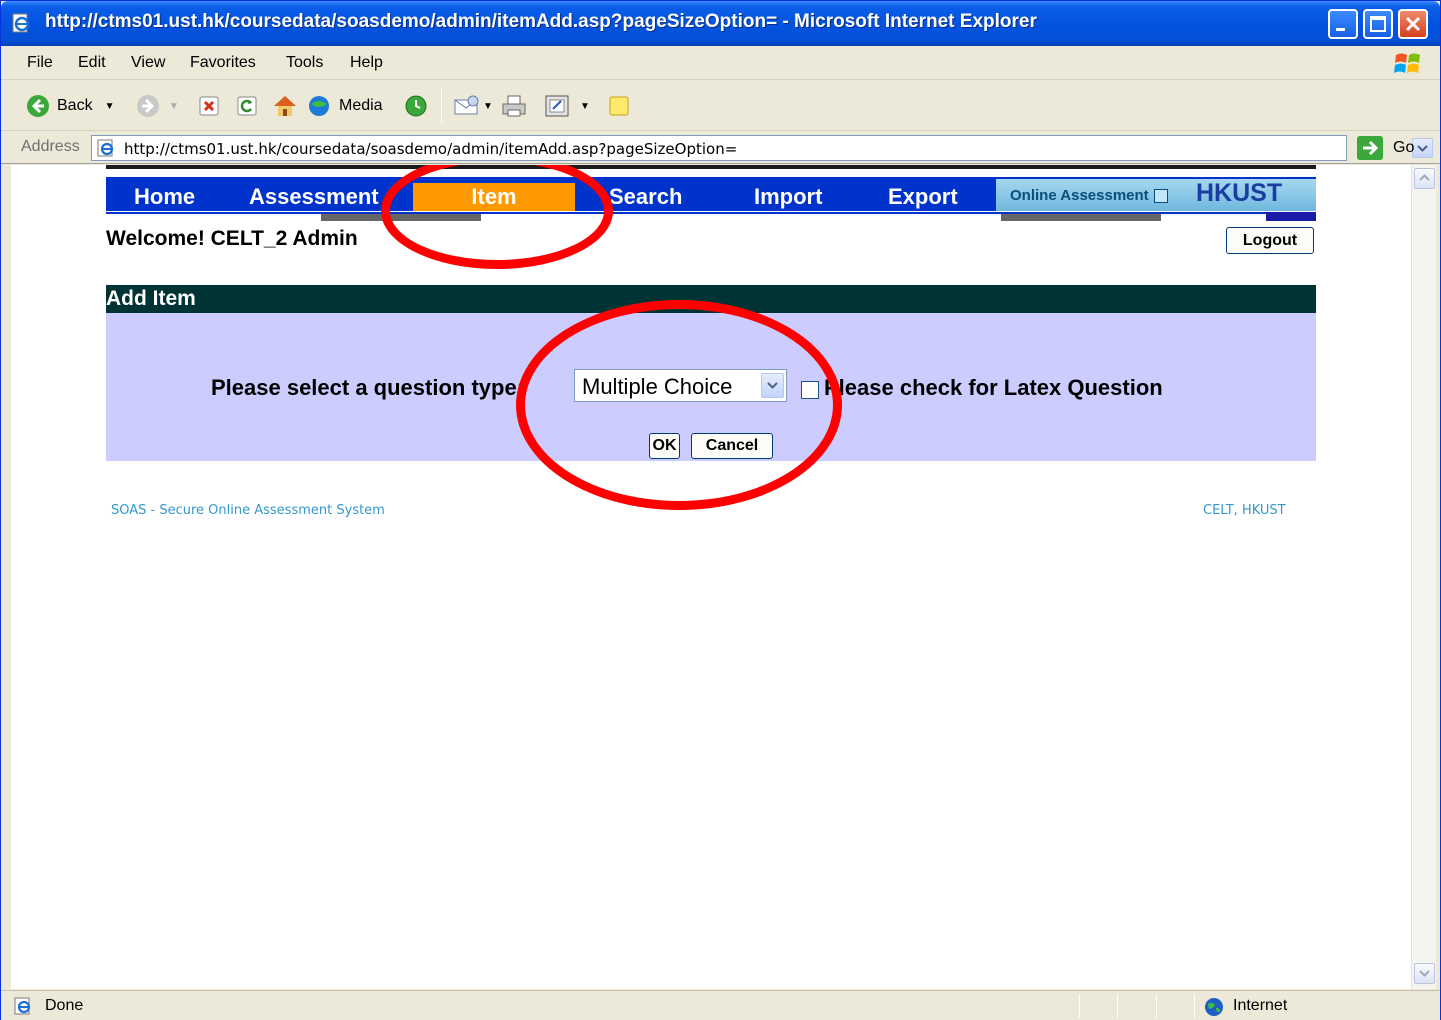  What do you see at coordinates (466, 105) in the screenshot?
I see `mail-icon` at bounding box center [466, 105].